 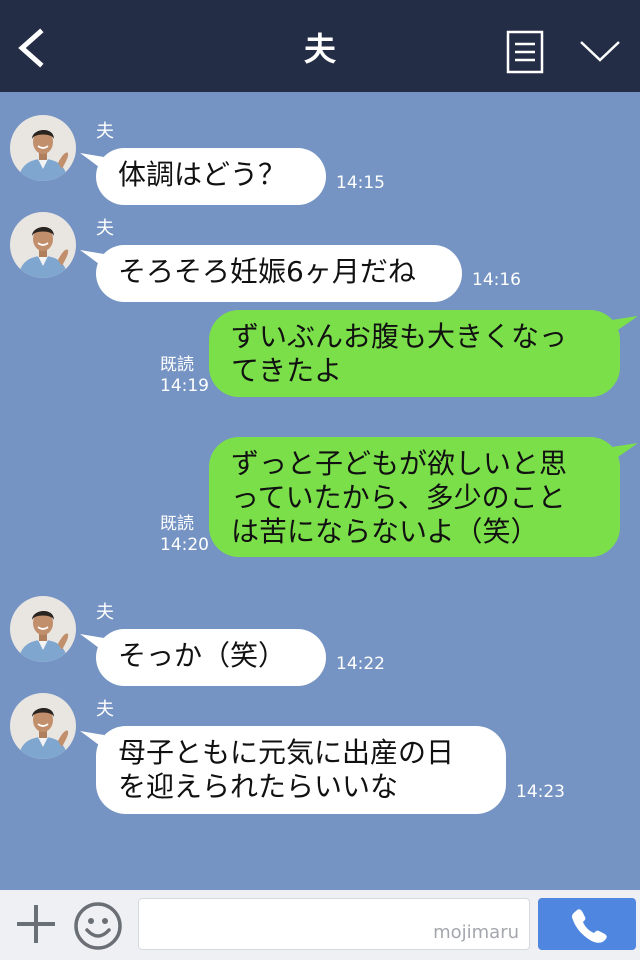 What do you see at coordinates (334, 924) in the screenshot?
I see `message-input: mojimaru` at bounding box center [334, 924].